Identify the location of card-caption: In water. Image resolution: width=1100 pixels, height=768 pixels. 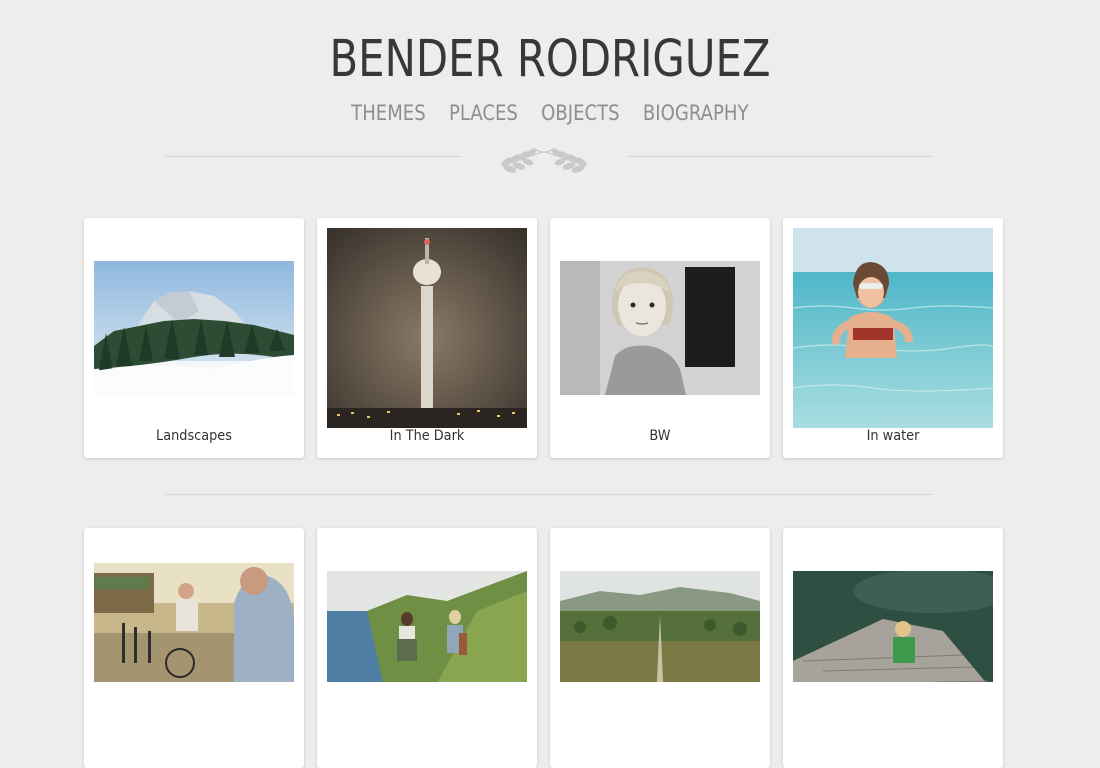
(893, 436).